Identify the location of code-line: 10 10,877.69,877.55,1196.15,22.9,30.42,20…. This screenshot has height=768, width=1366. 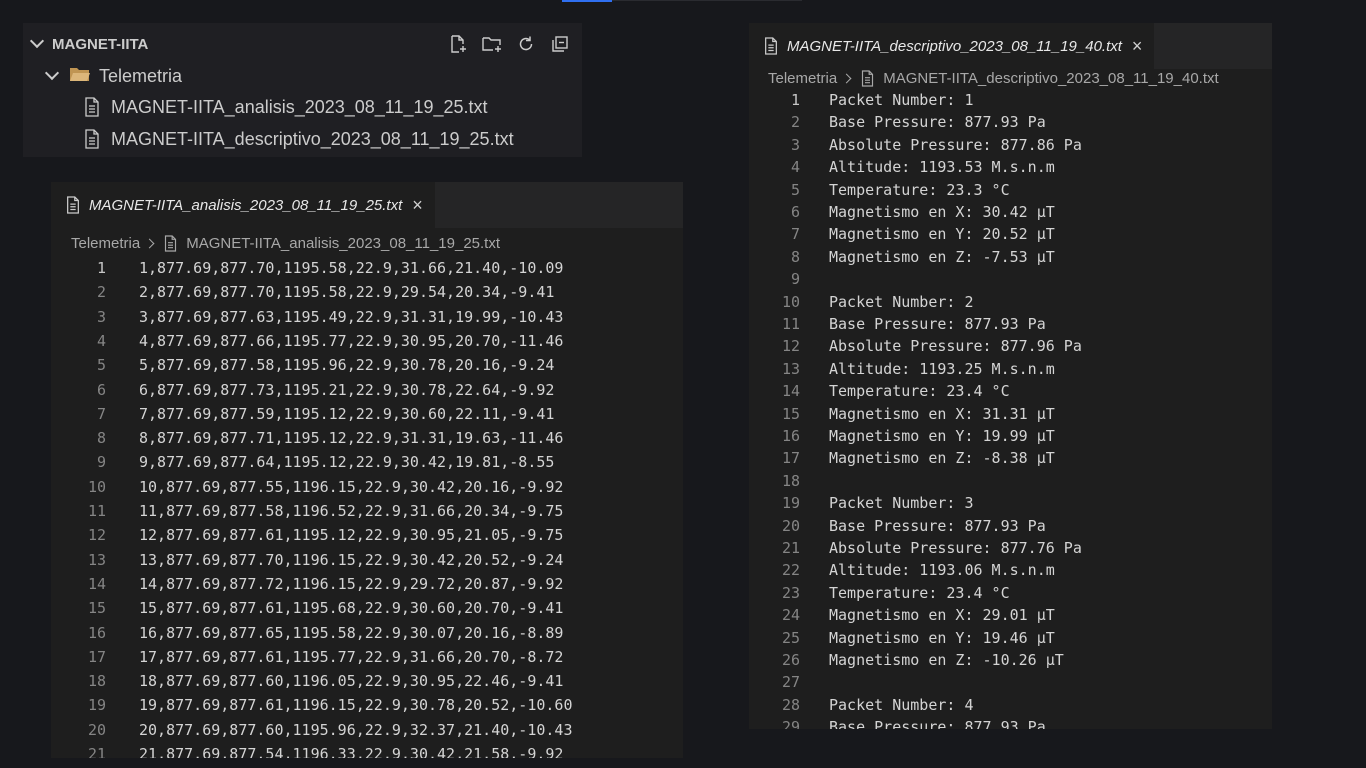
(367, 487).